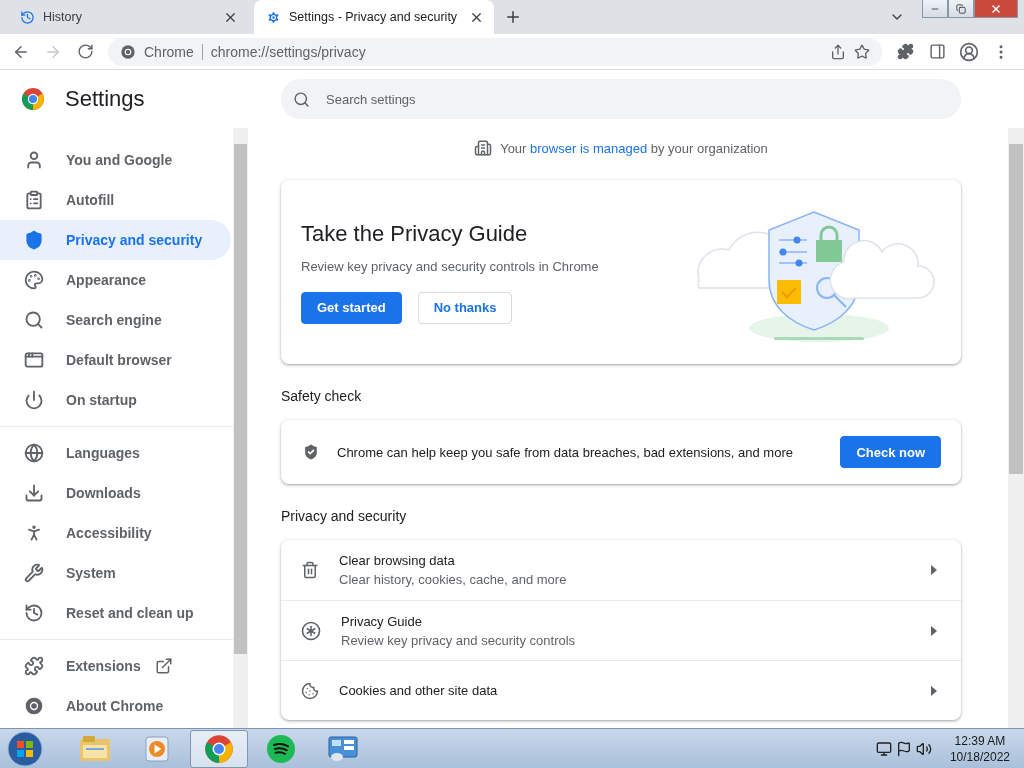 The image size is (1024, 768). What do you see at coordinates (25, 748) in the screenshot?
I see `start-button` at bounding box center [25, 748].